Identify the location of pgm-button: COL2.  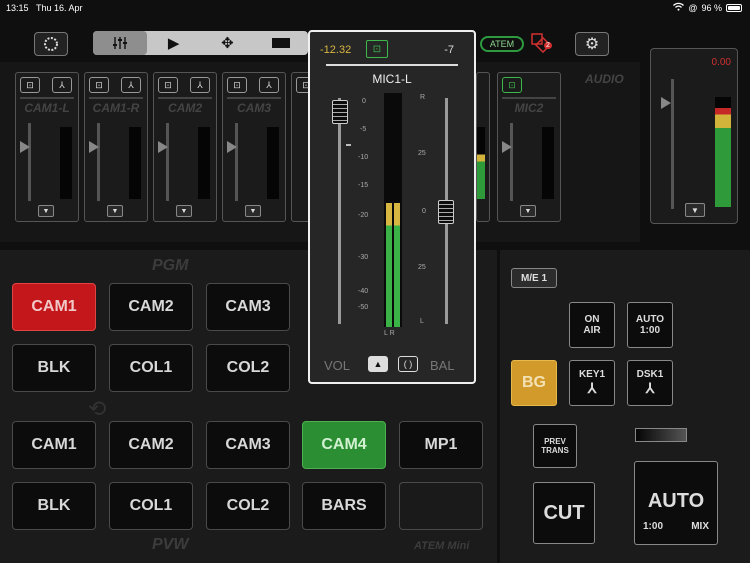
(248, 368).